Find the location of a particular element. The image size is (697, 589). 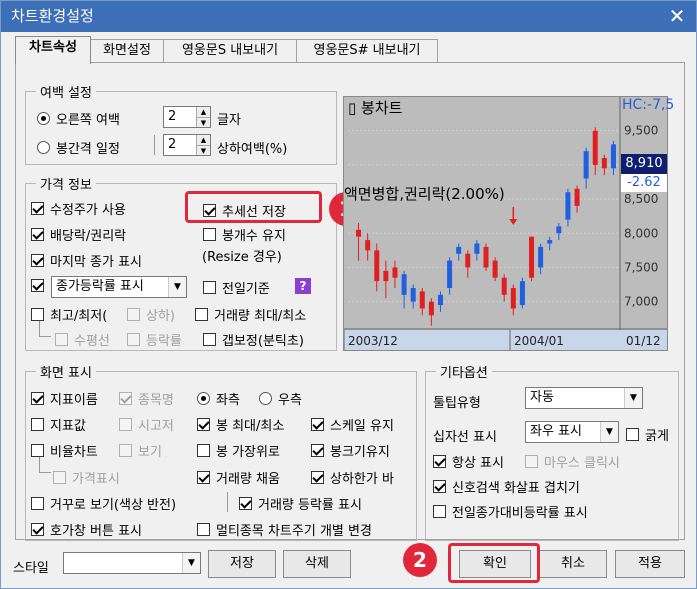

prev-close-checkbox: 전일종가대비등락률 표시 is located at coordinates (510, 511).